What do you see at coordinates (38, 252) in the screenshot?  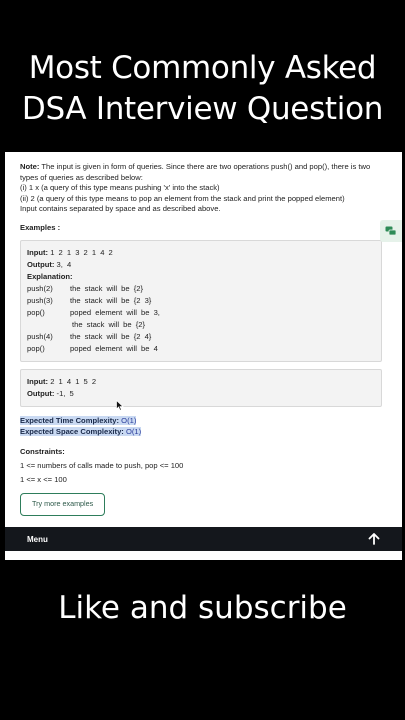 I see `ex1-input-label: Input:` at bounding box center [38, 252].